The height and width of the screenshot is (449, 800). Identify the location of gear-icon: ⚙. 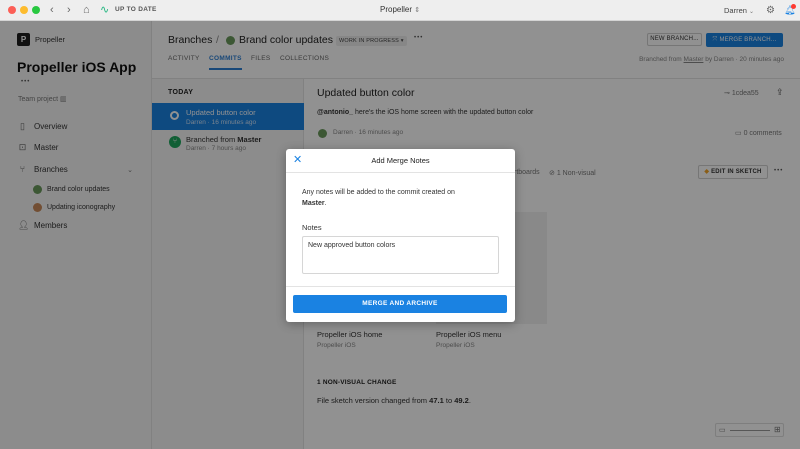
(770, 10).